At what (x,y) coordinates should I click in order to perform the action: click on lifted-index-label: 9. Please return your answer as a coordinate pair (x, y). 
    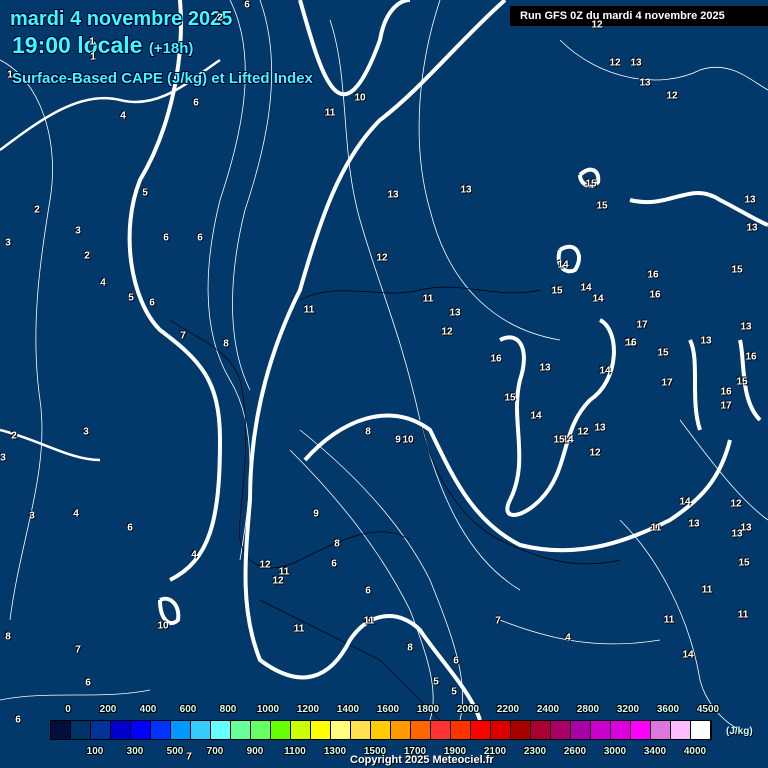
    Looking at the image, I should click on (398, 440).